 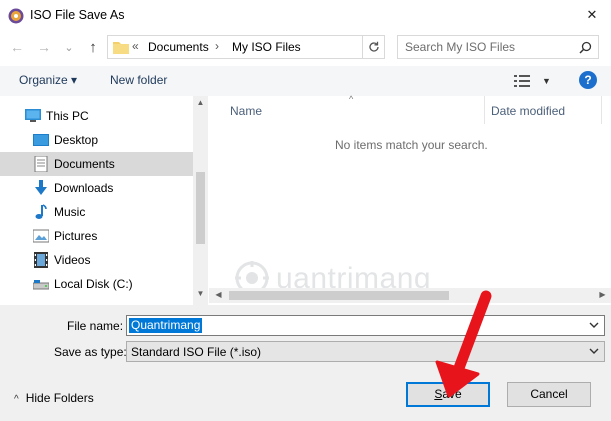 I want to click on title-bar: ISO File Save As ✕, so click(x=305, y=16).